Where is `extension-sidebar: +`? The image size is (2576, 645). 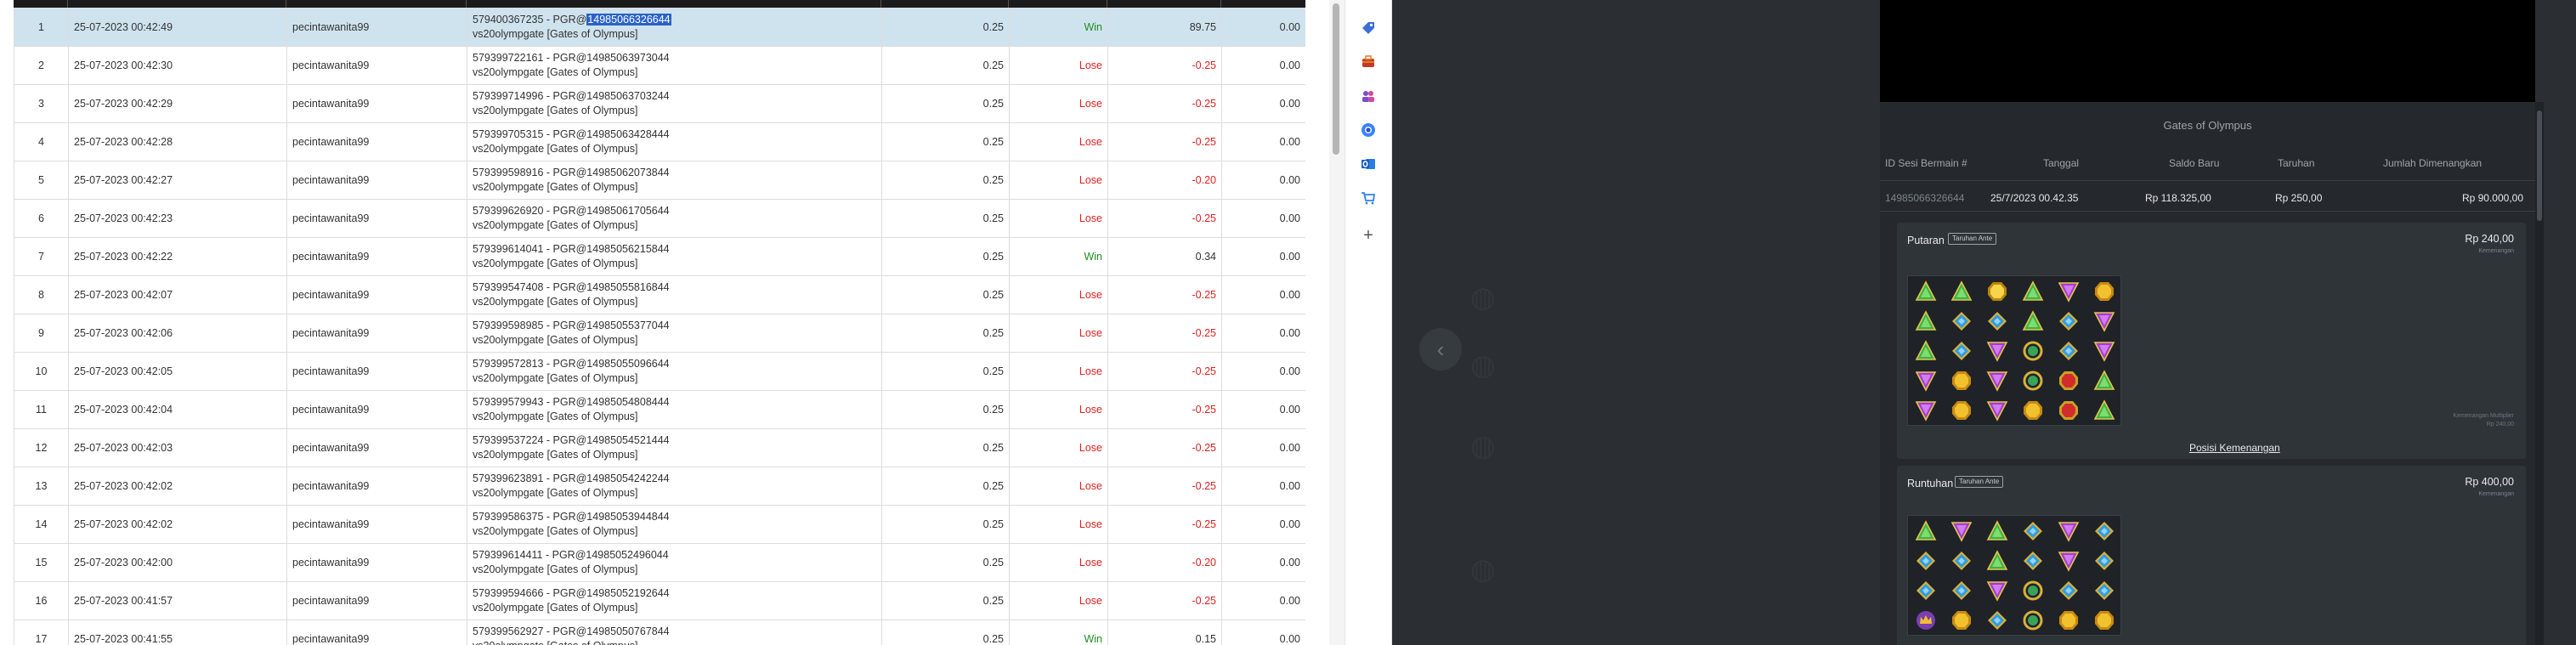 extension-sidebar: + is located at coordinates (1368, 322).